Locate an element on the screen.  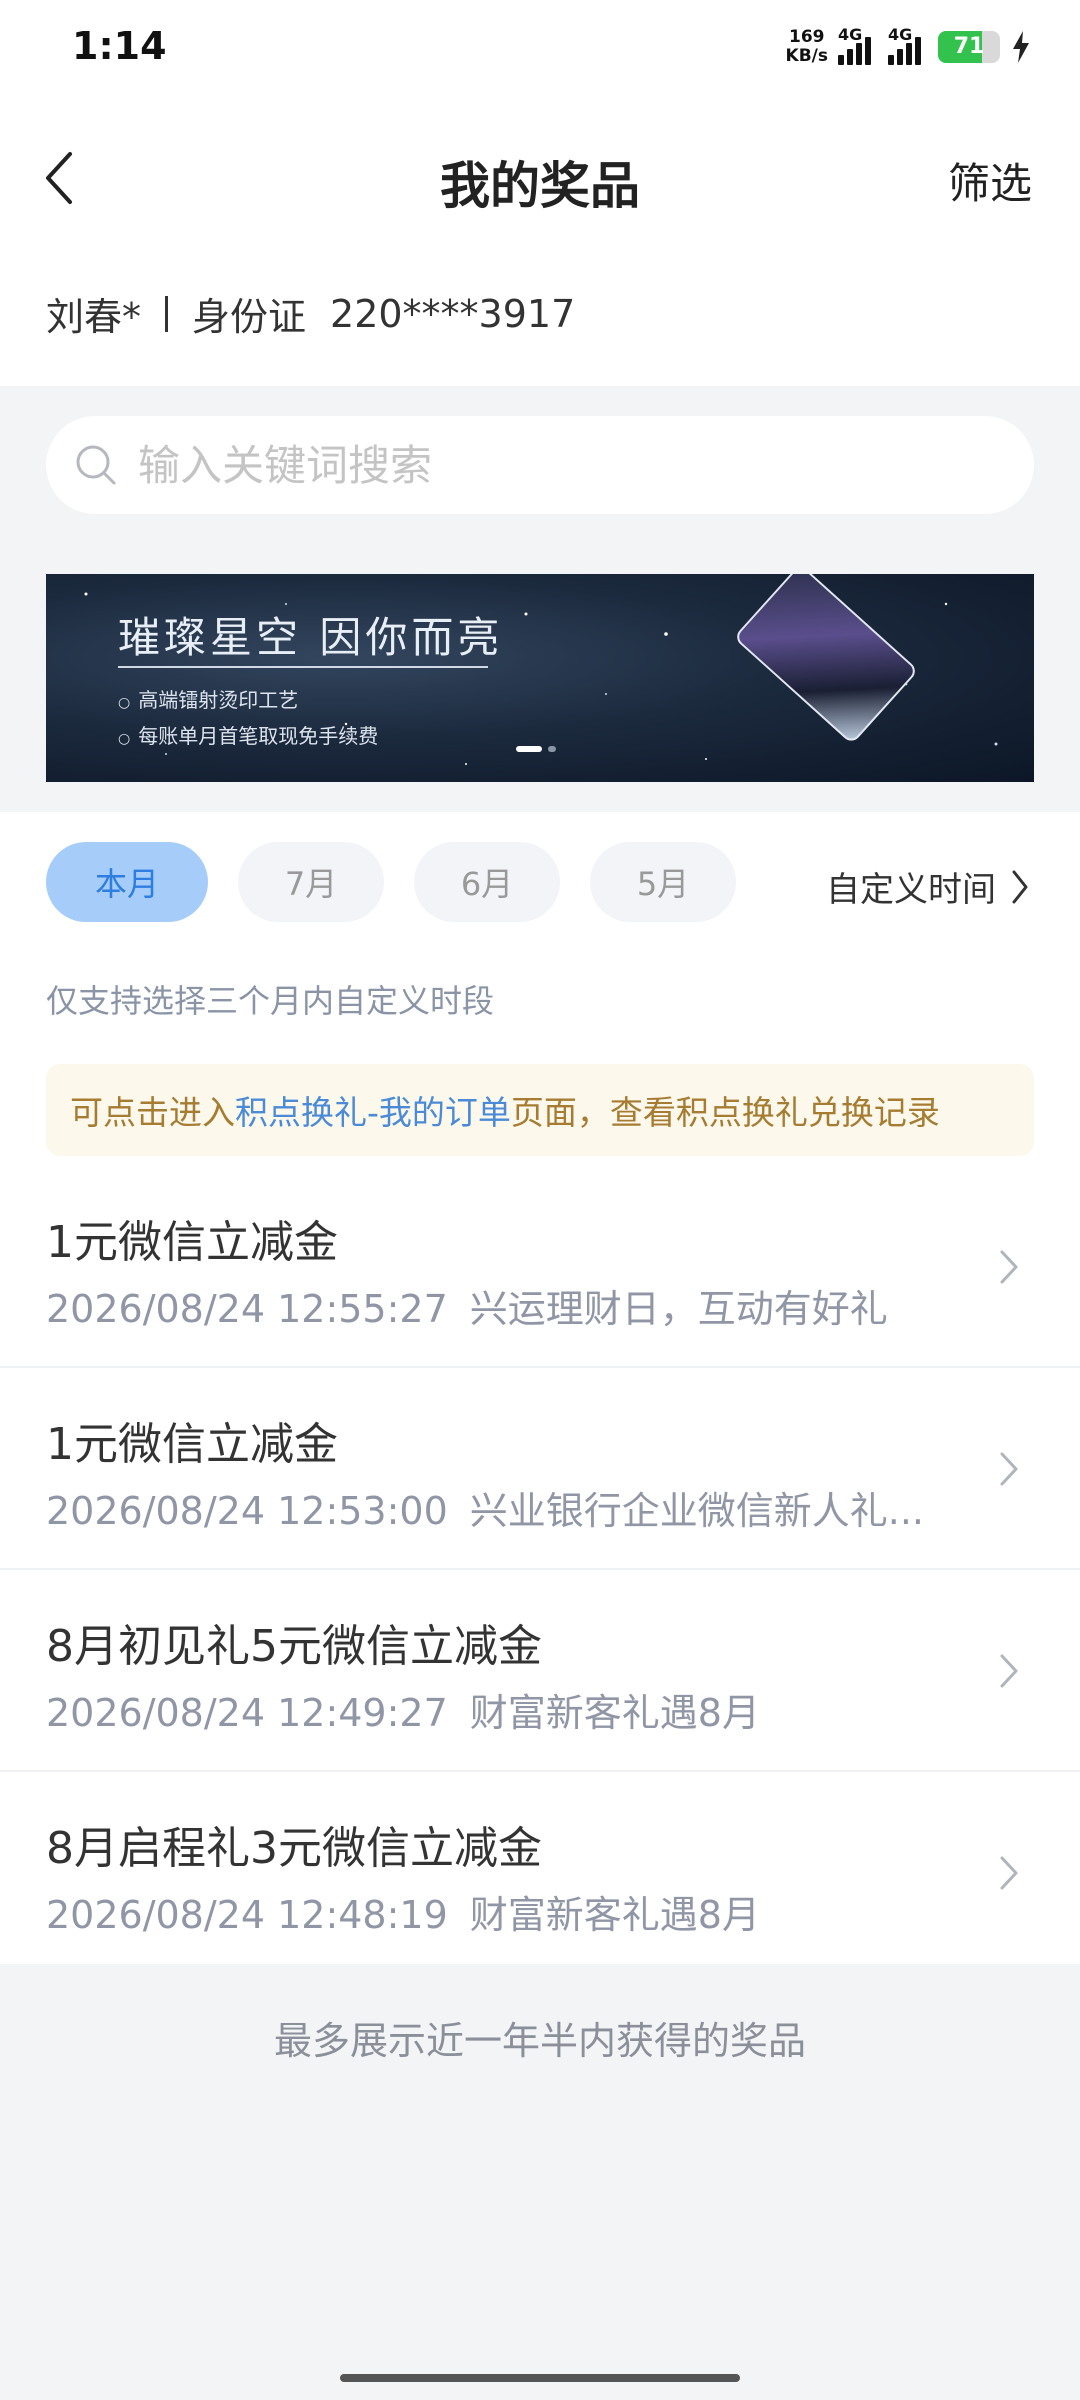
tab-july: 7月 is located at coordinates (311, 882).